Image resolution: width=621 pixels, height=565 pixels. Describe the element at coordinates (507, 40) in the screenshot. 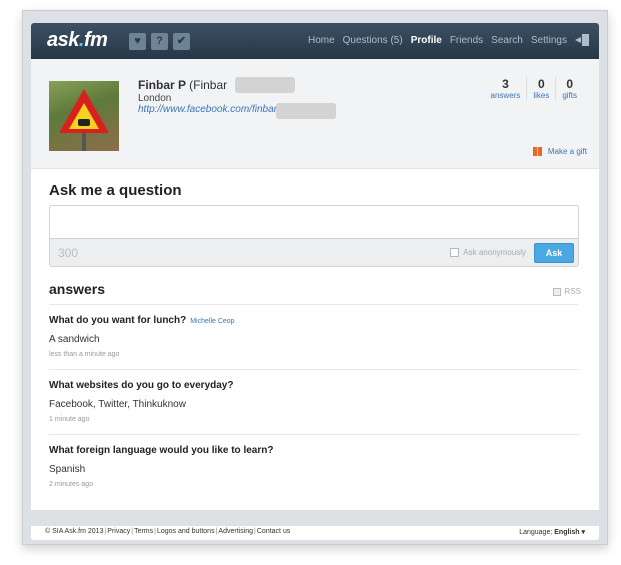

I see `nav-search: Search` at that location.